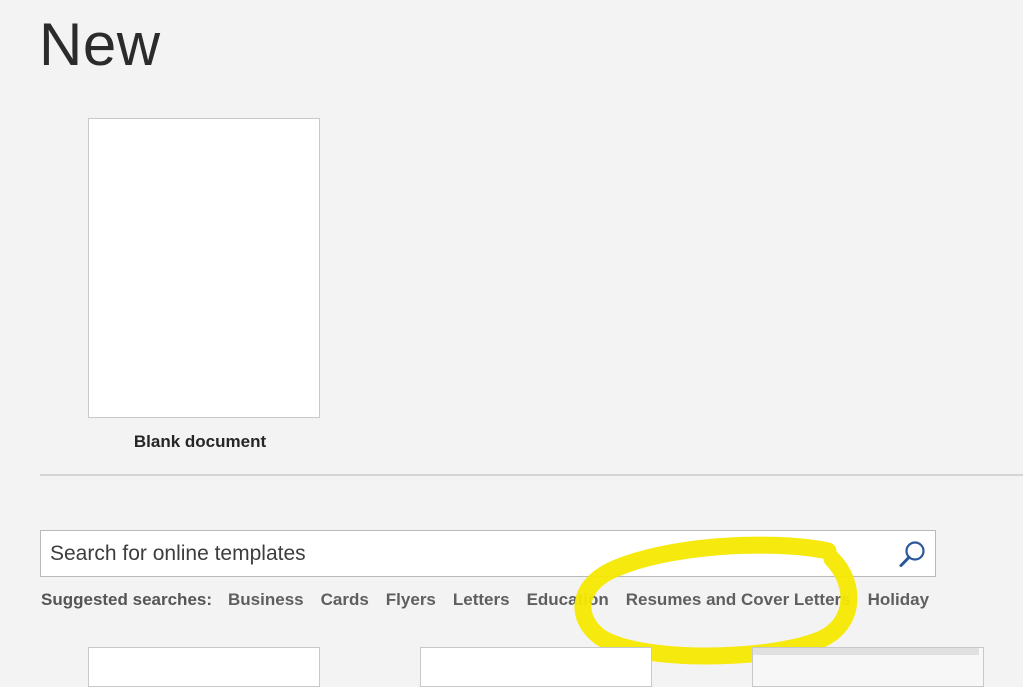  I want to click on search-icon, so click(912, 553).